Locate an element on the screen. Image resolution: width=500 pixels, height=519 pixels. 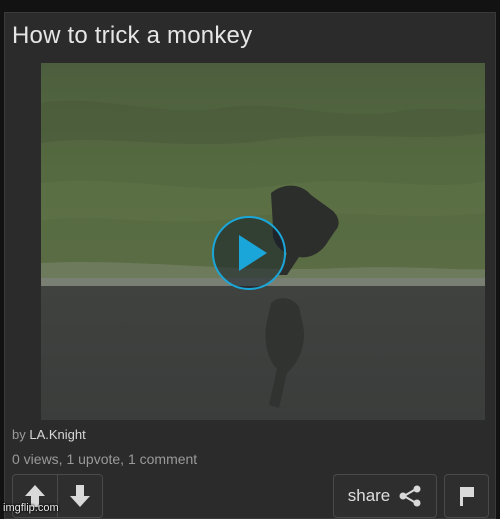
share-label: share is located at coordinates (369, 495).